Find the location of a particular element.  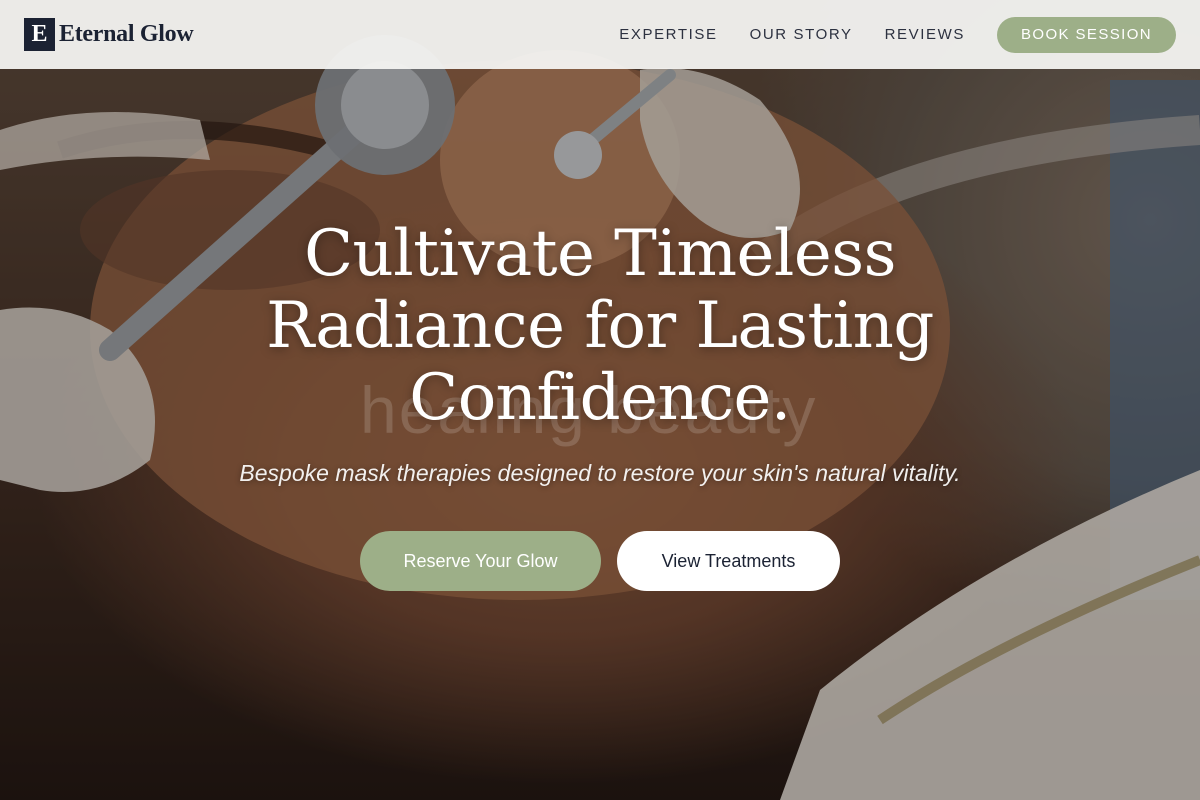

brand-logo: E Eternal Glow is located at coordinates (109, 34).